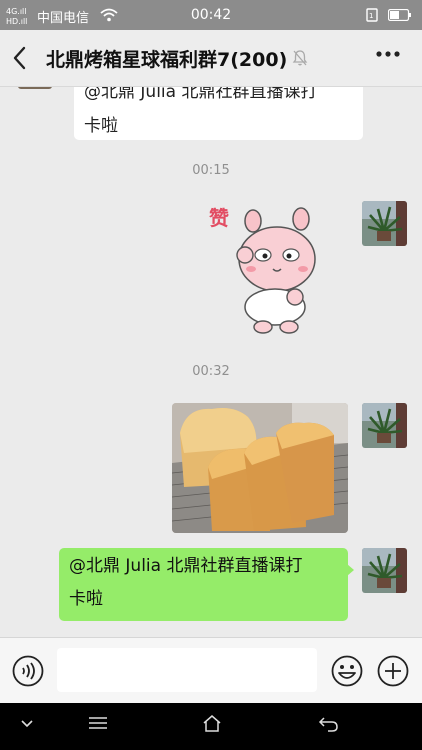 The width and height of the screenshot is (422, 750). What do you see at coordinates (201, 111) in the screenshot?
I see `incoming-message-text: @北鼎 Julia 北鼎社群直播课打 卡啦` at bounding box center [201, 111].